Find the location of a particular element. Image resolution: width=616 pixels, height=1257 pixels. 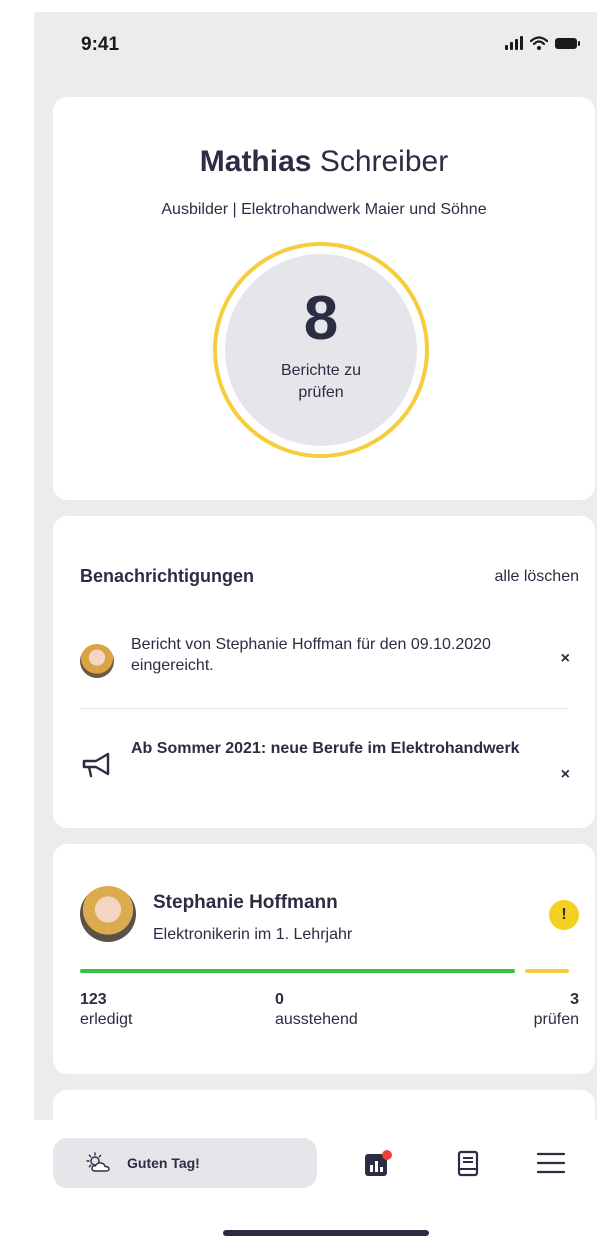

weather-icon is located at coordinates (98, 1162).